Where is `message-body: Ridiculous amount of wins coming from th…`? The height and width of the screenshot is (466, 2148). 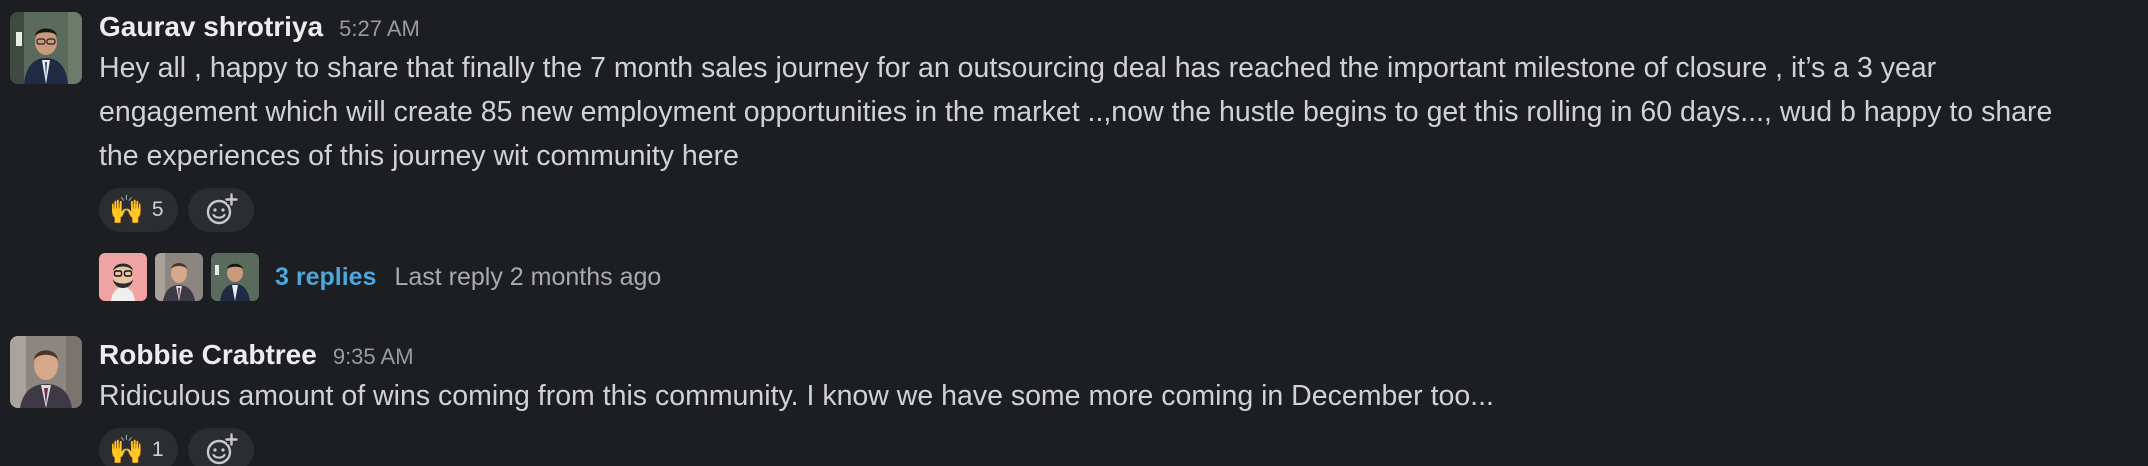
message-body: Ridiculous amount of wins coming from th… is located at coordinates (1118, 396).